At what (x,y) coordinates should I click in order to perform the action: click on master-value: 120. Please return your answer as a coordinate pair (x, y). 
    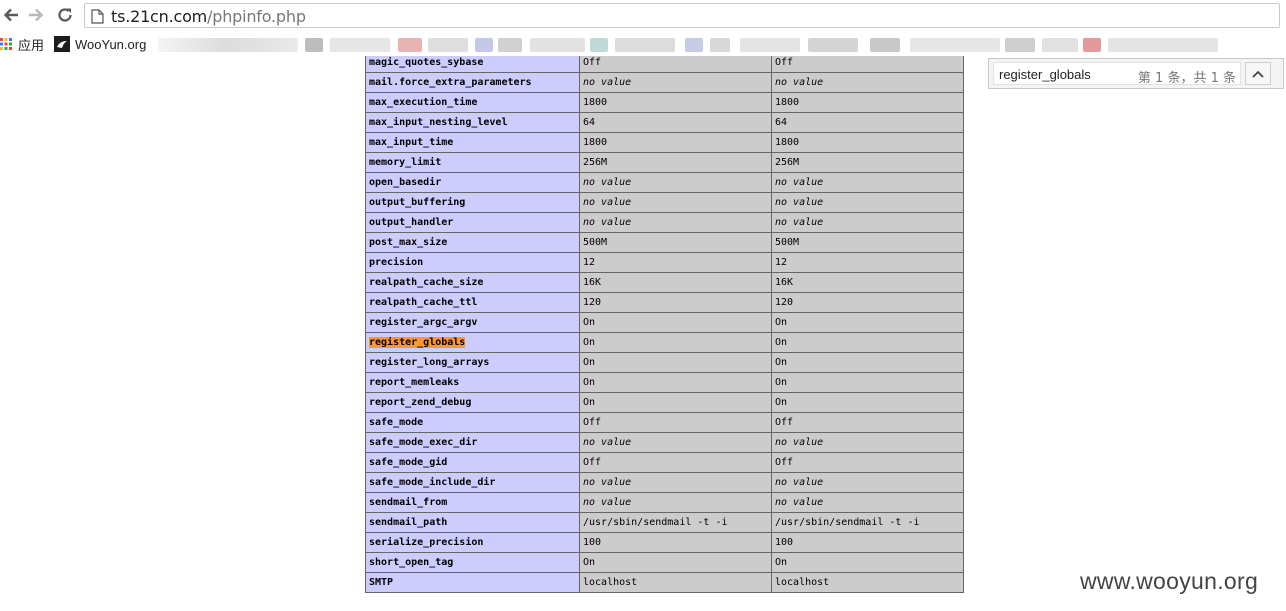
    Looking at the image, I should click on (784, 302).